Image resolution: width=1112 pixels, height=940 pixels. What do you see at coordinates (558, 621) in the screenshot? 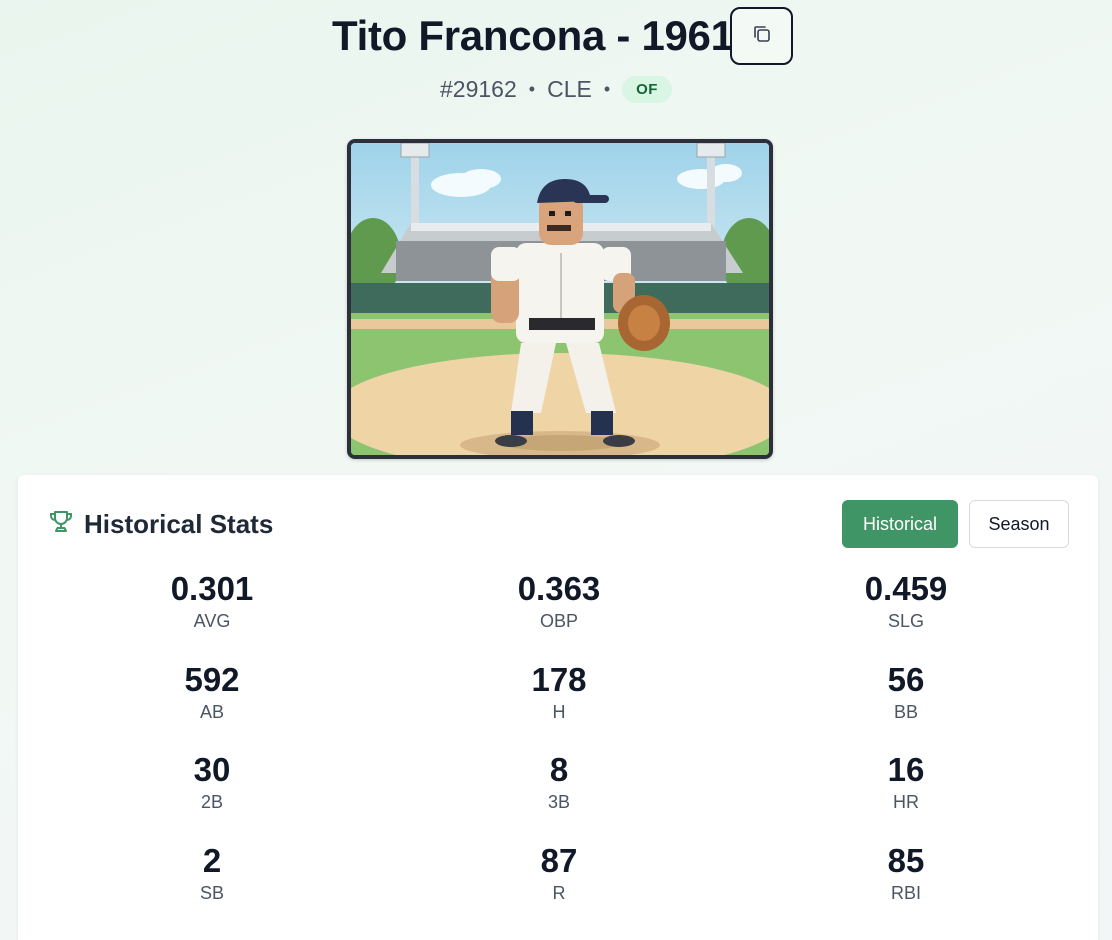
I see `stat-label: OBP` at bounding box center [558, 621].